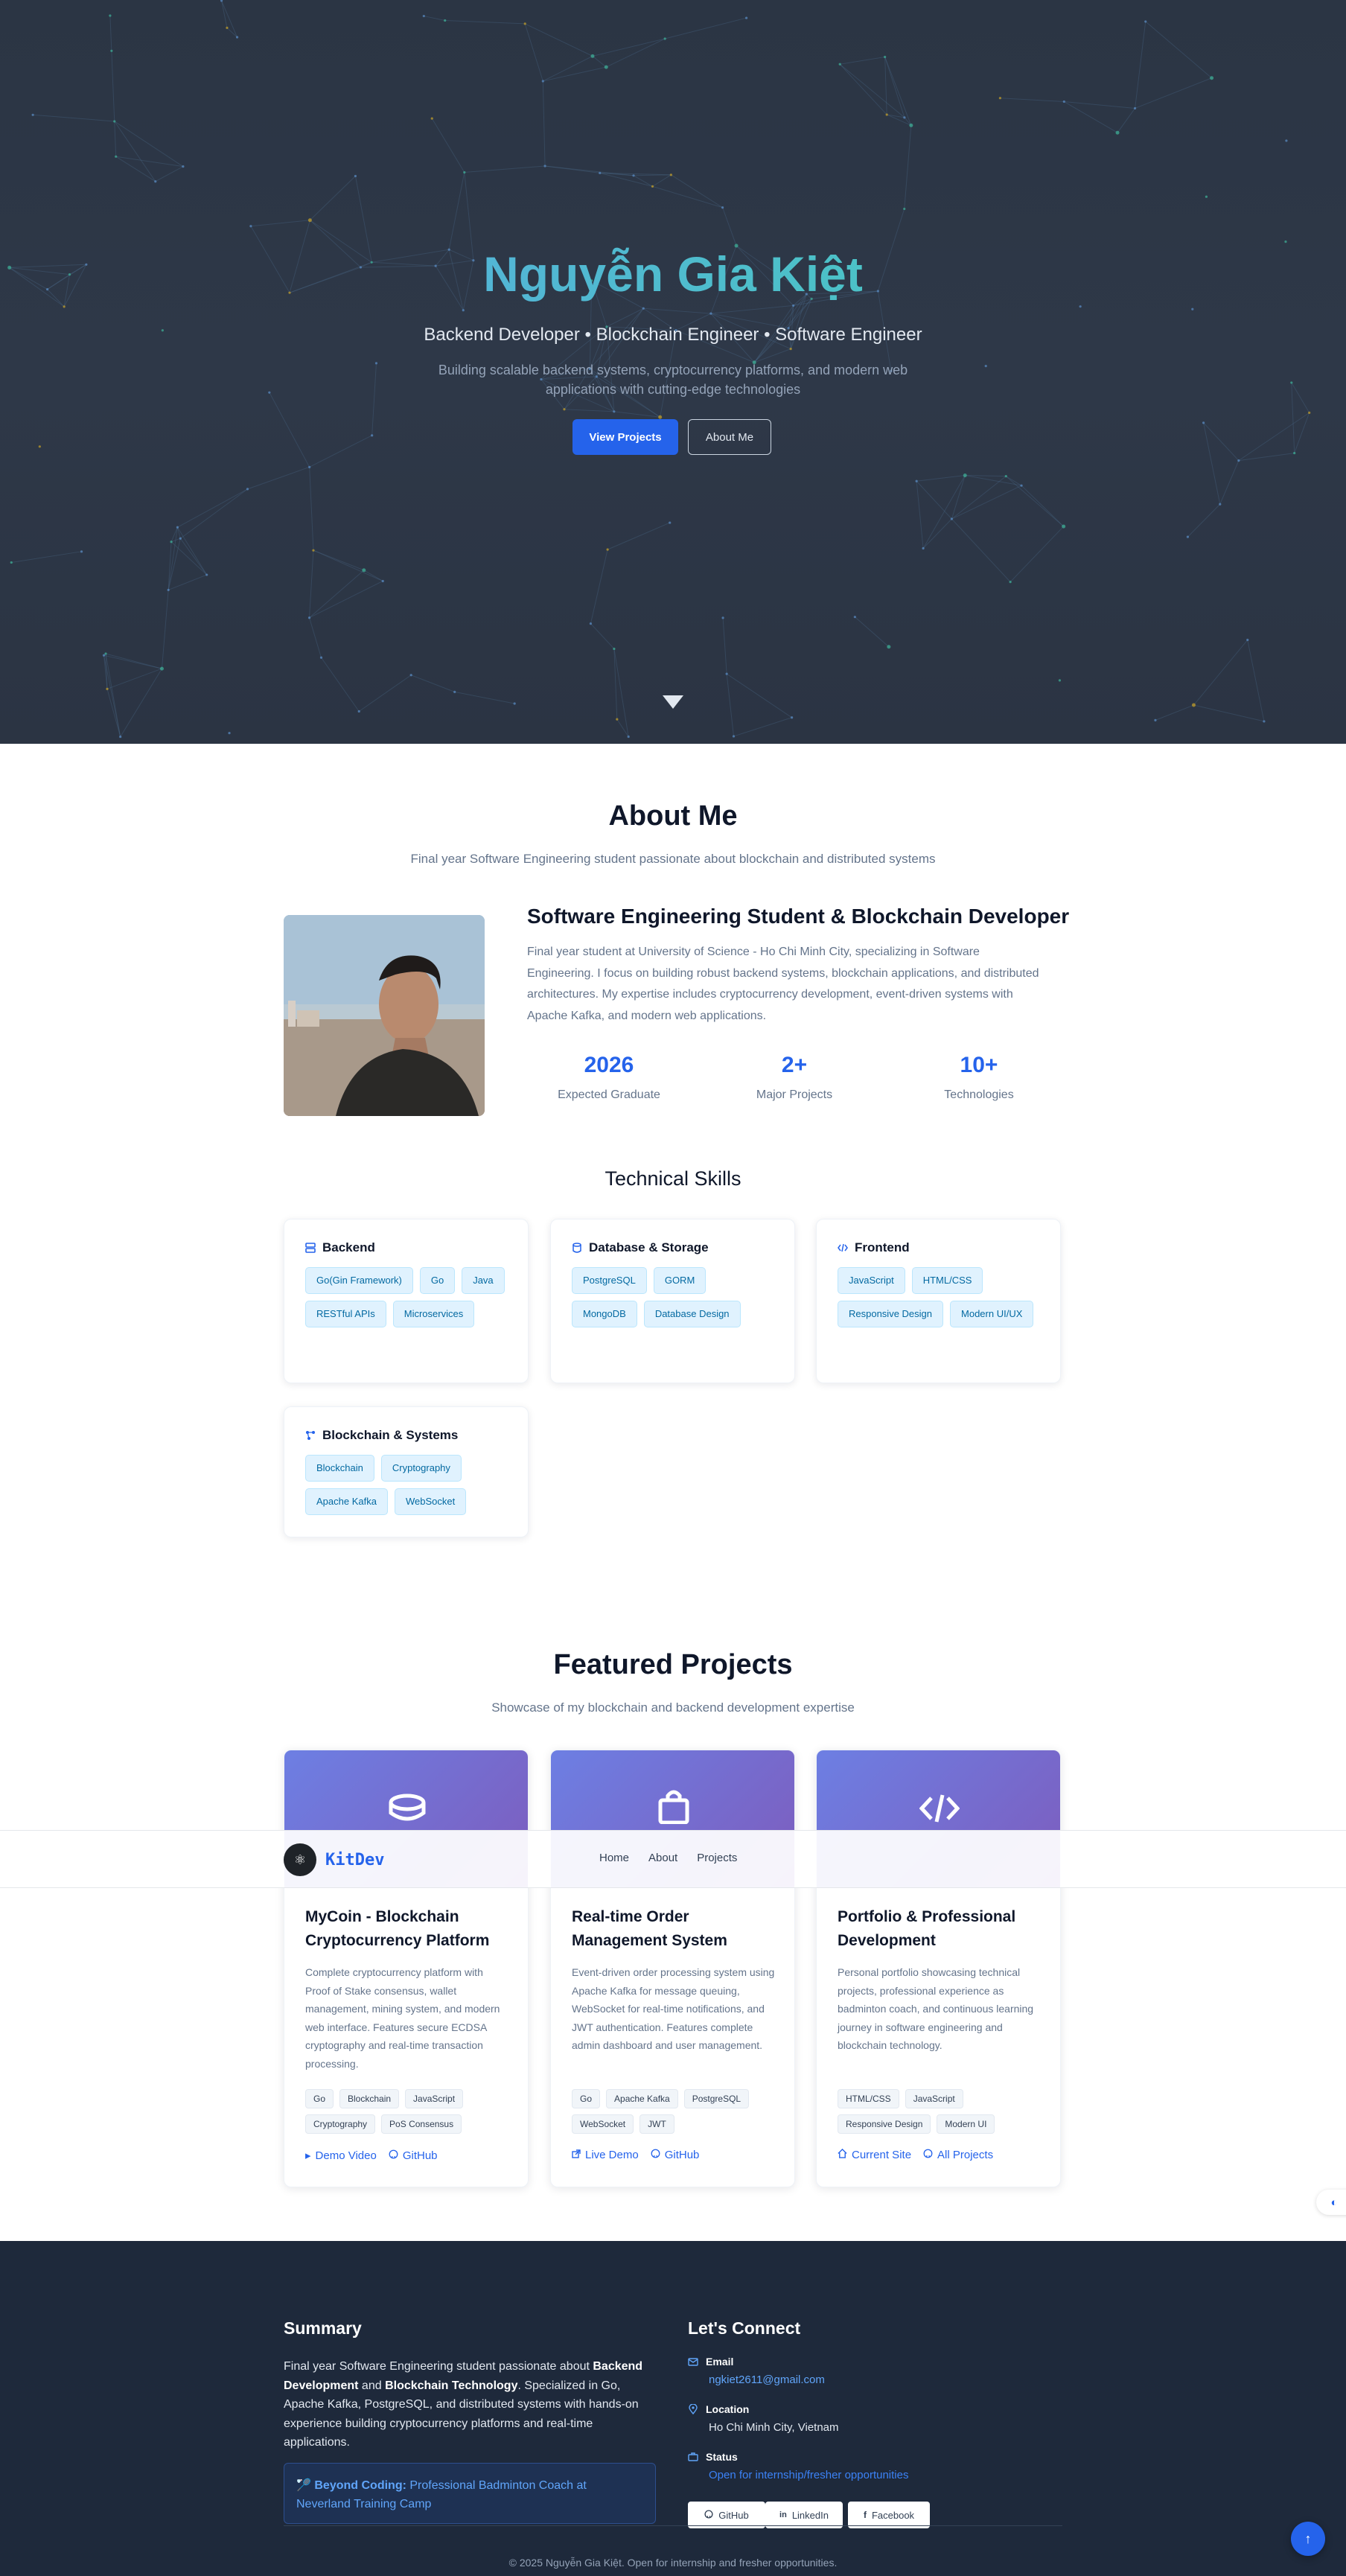 Image resolution: width=1346 pixels, height=2576 pixels. I want to click on stat-value: 10+, so click(979, 1065).